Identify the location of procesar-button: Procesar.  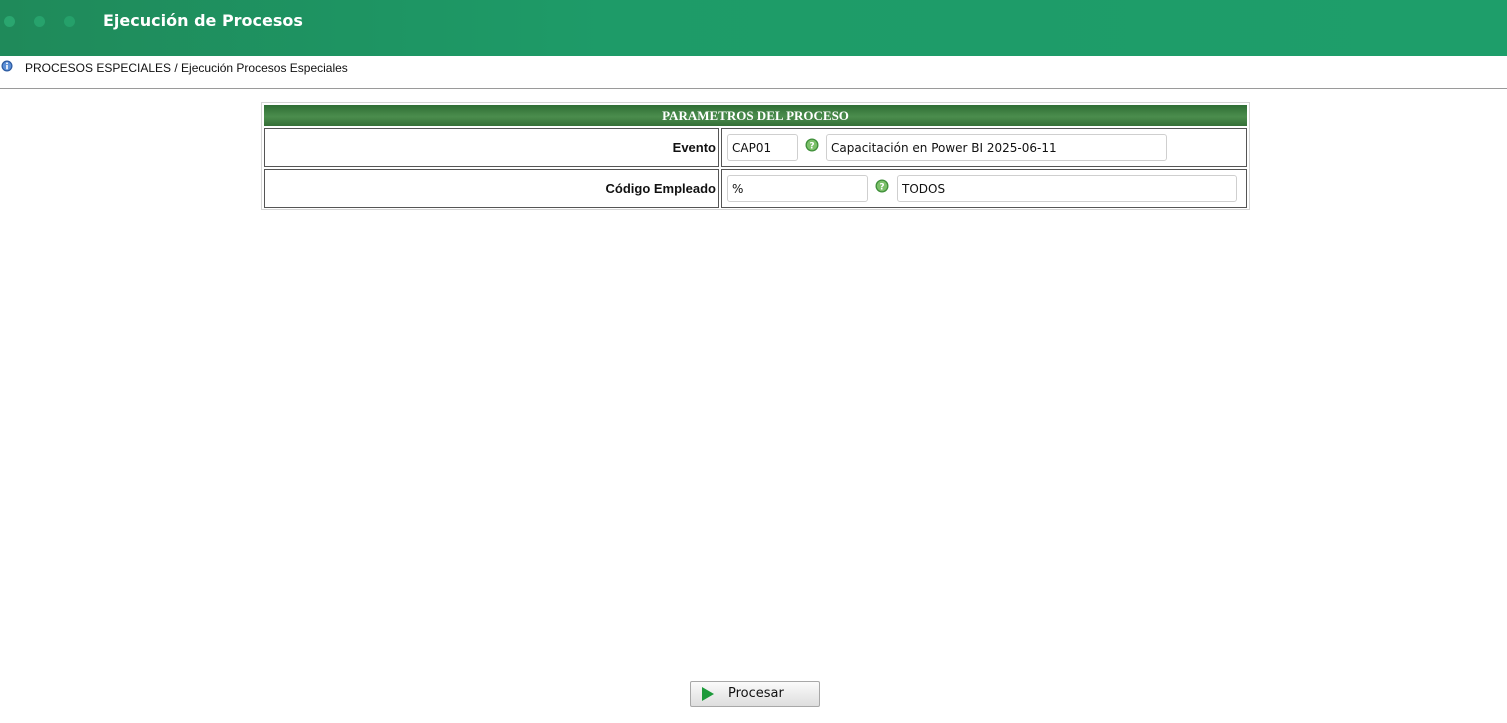
(755, 694).